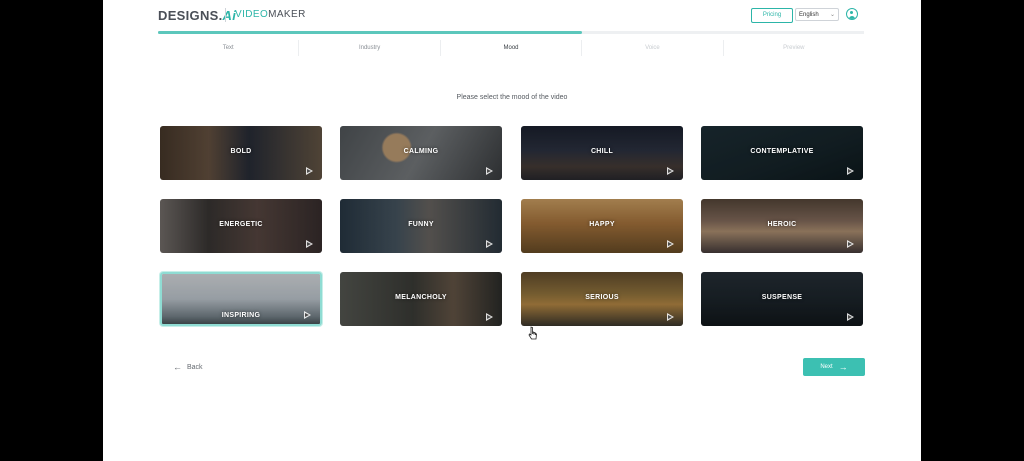  I want to click on mood-card-label: CONTEMPLATIVE, so click(782, 151).